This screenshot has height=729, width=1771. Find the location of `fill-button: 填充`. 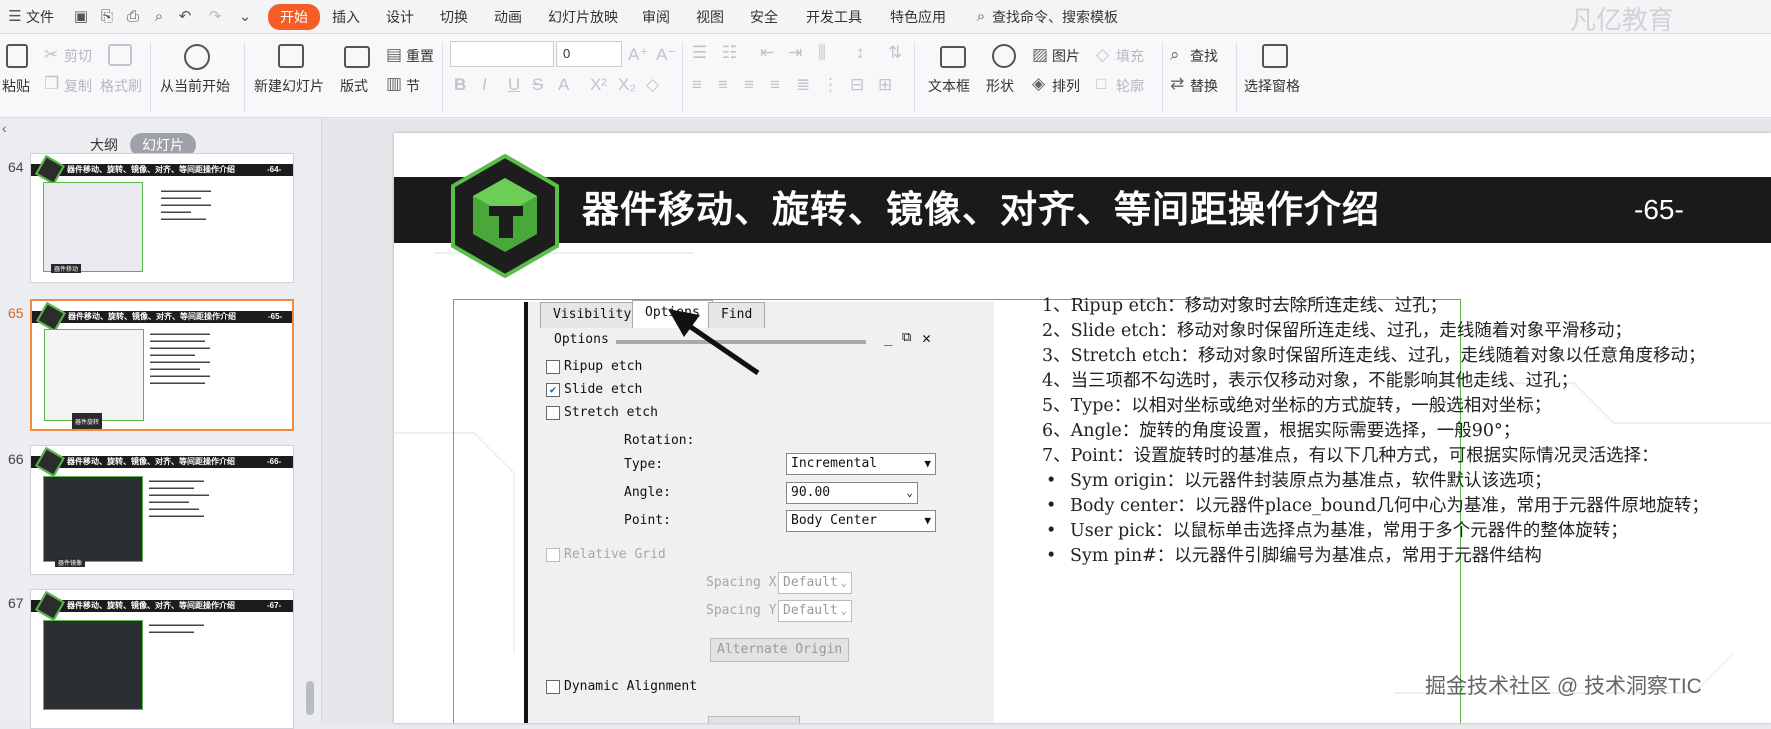

fill-button: 填充 is located at coordinates (1130, 56).